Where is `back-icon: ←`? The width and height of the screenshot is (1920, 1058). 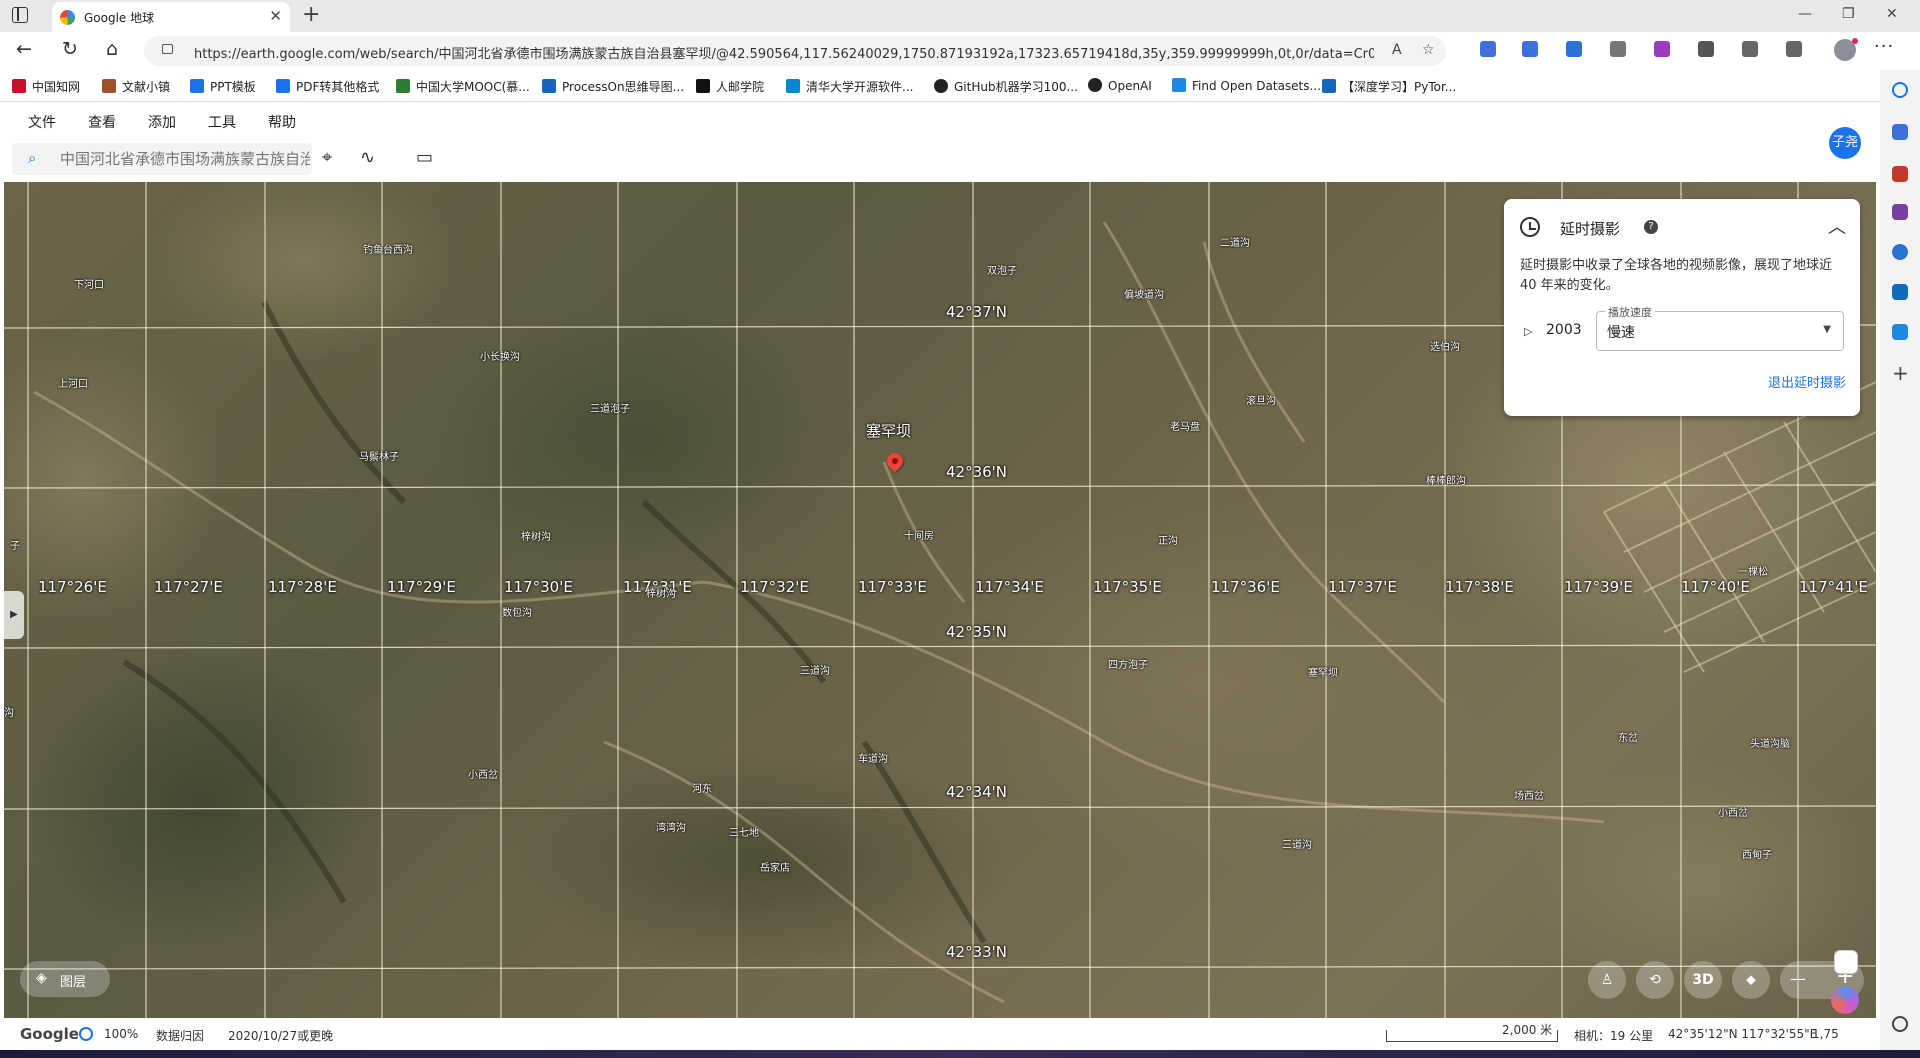
back-icon: ← is located at coordinates (24, 49).